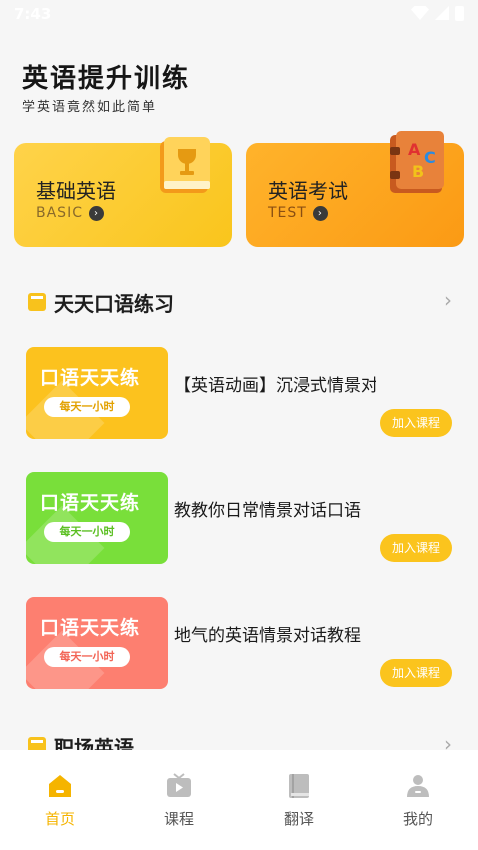 The image size is (478, 850). What do you see at coordinates (185, 165) in the screenshot?
I see `trophy-book-icon` at bounding box center [185, 165].